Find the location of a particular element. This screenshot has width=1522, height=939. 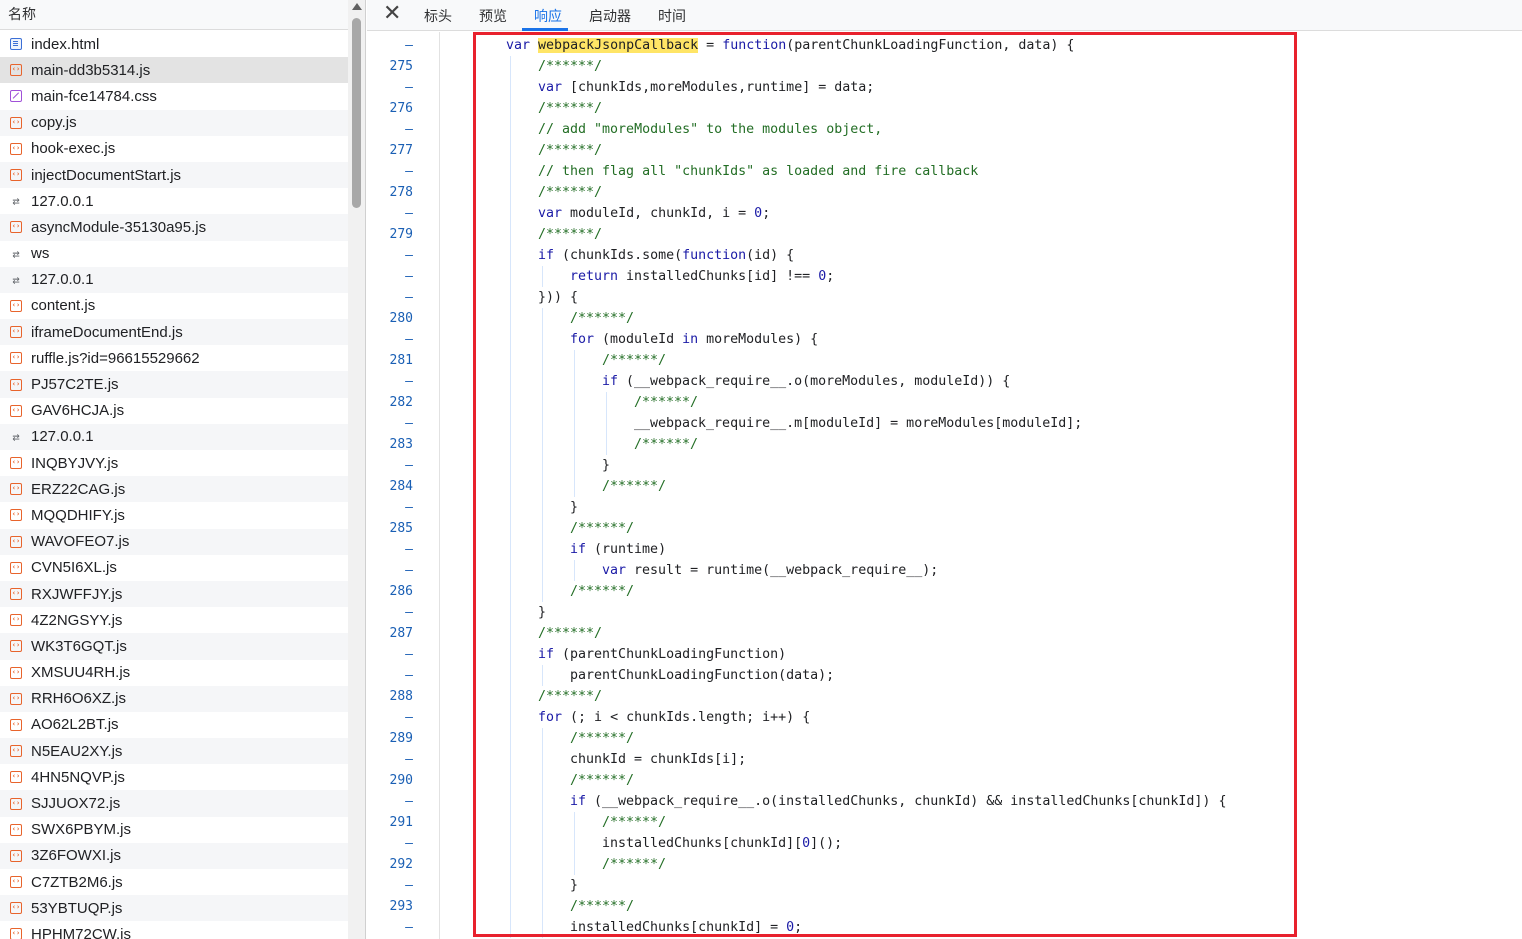

request-row: ‹› iframeDocumentEnd.js is located at coordinates (174, 332).